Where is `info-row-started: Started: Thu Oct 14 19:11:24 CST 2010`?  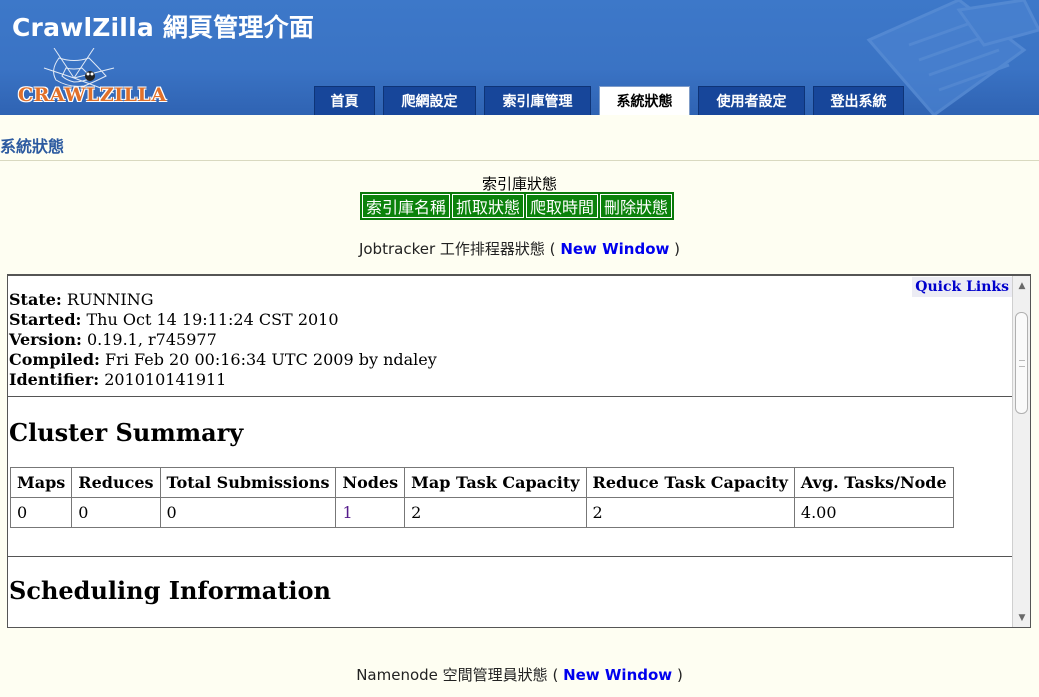 info-row-started: Started: Thu Oct 14 19:11:24 CST 2010 is located at coordinates (223, 320).